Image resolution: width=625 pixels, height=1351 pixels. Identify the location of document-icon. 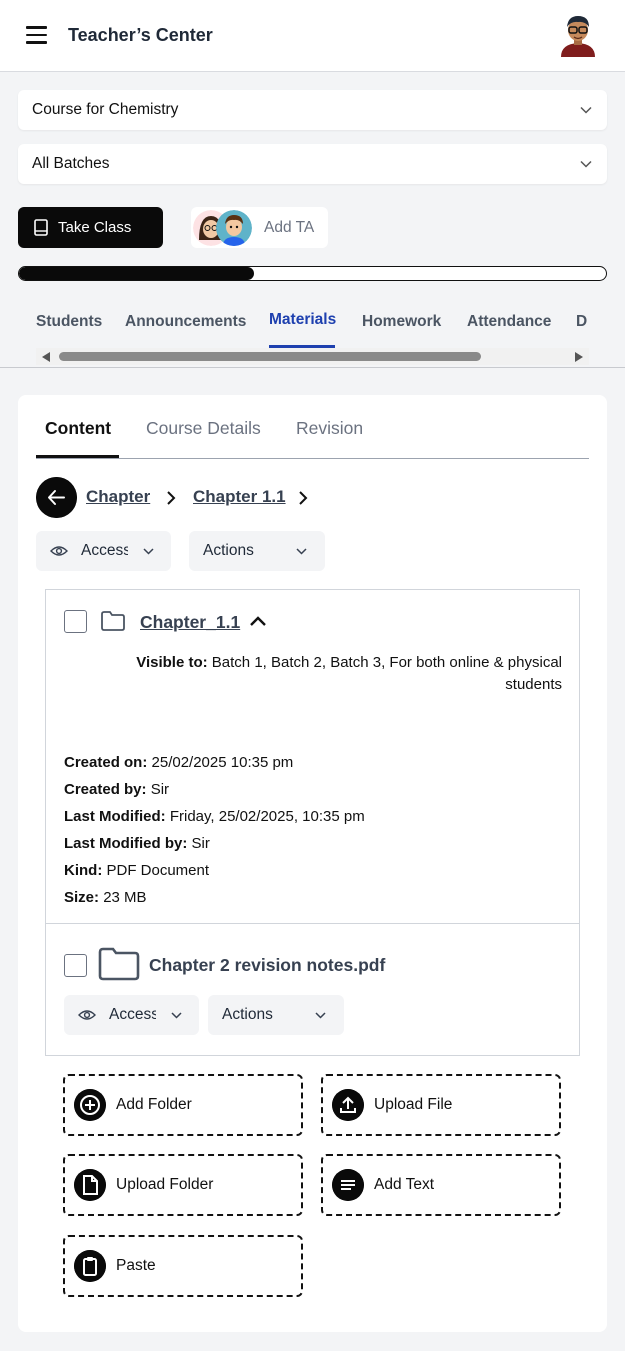
(90, 1185).